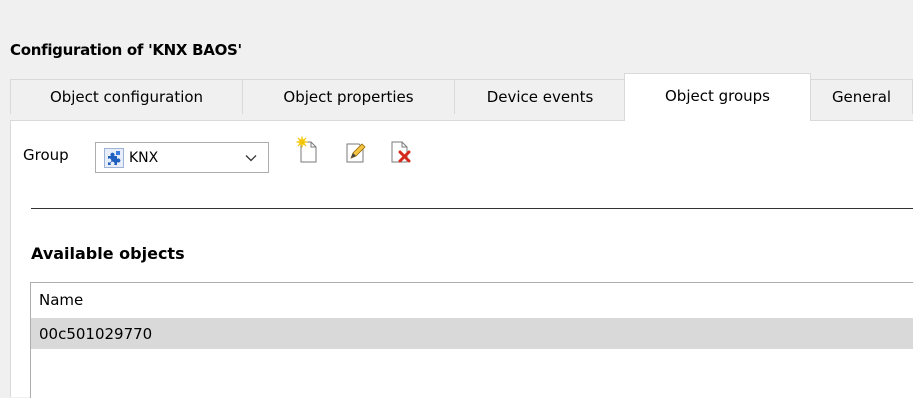  I want to click on tab-label: Object properties, so click(348, 97).